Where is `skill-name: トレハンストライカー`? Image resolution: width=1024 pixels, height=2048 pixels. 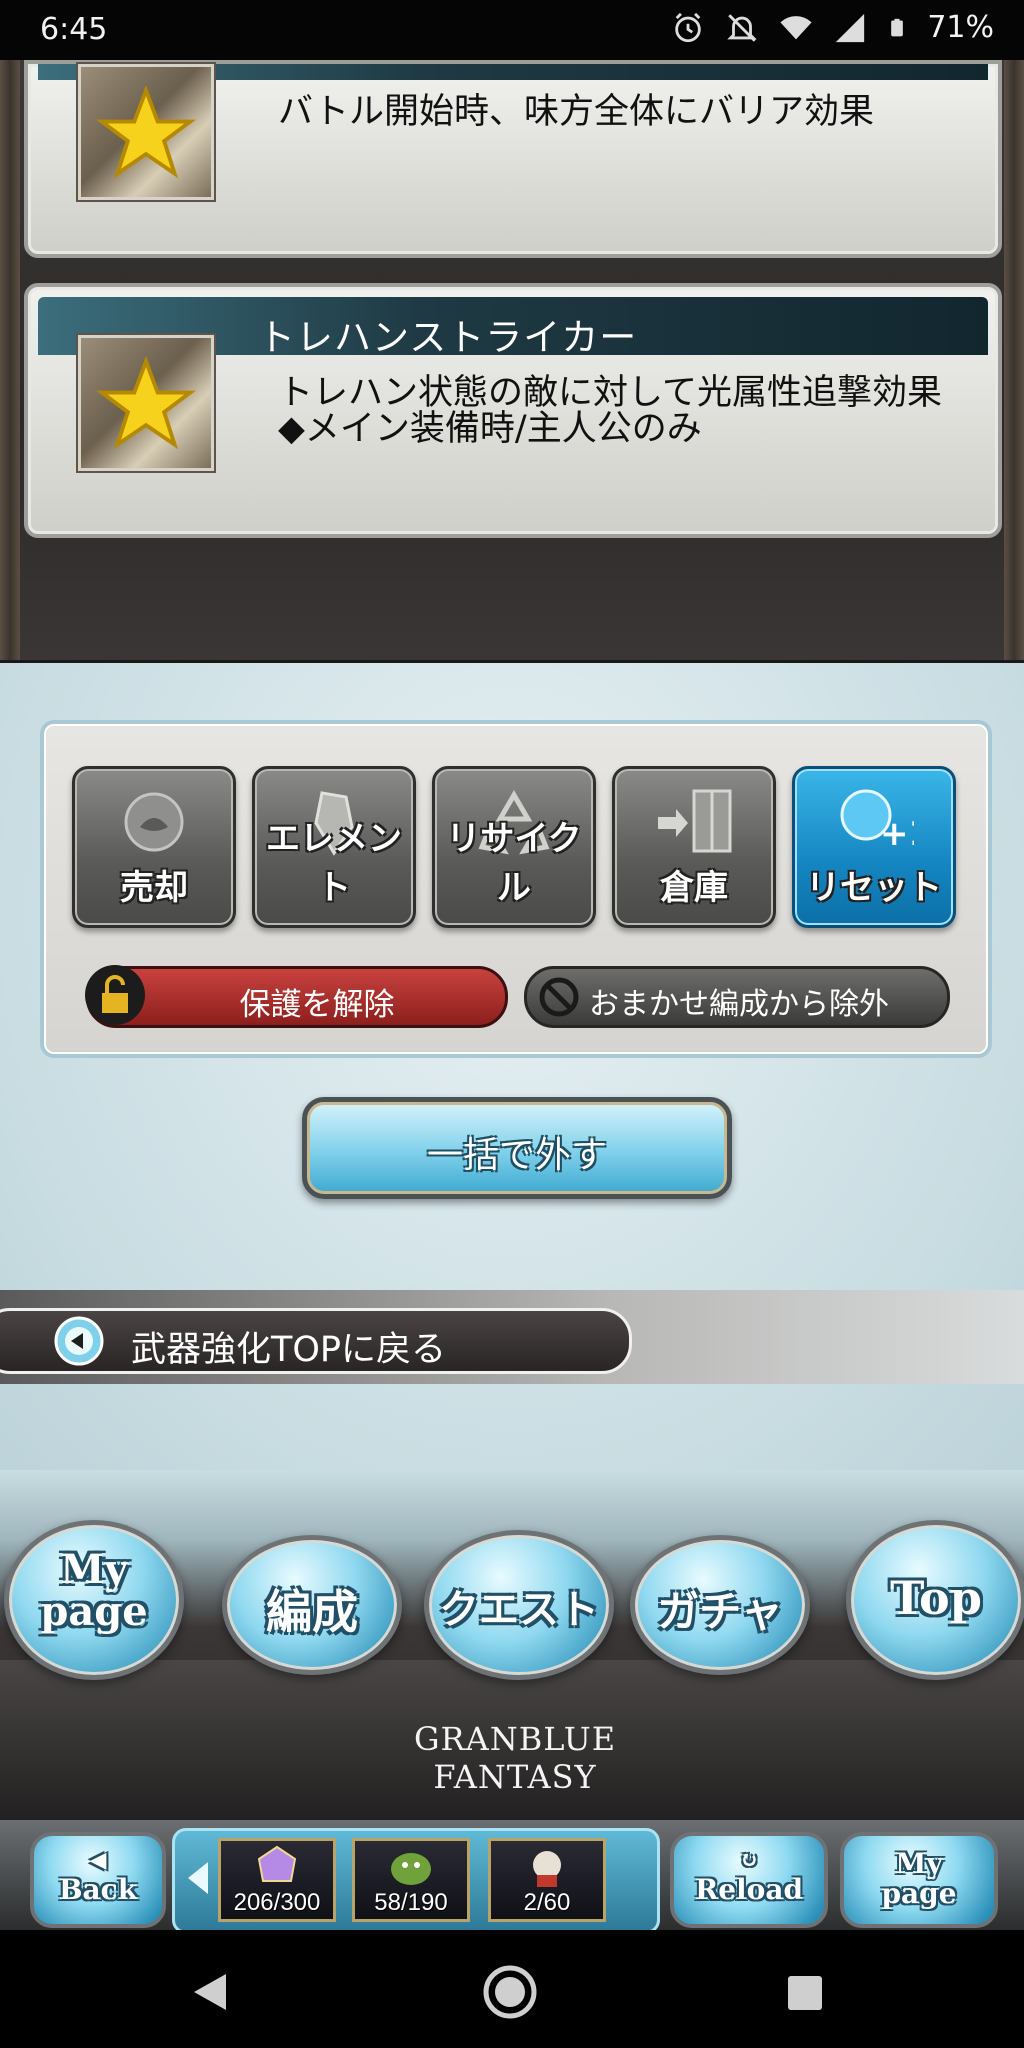 skill-name: トレハンストライカー is located at coordinates (448, 337).